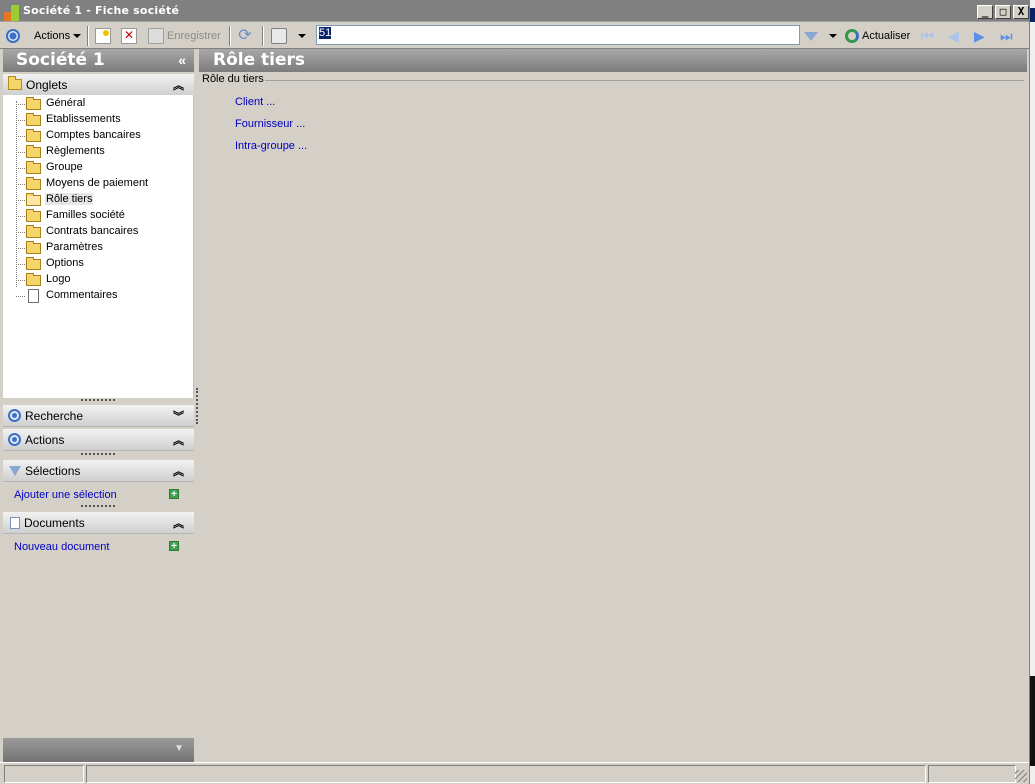  Describe the element at coordinates (58, 36) in the screenshot. I see `actions-menu-button: Actions` at that location.